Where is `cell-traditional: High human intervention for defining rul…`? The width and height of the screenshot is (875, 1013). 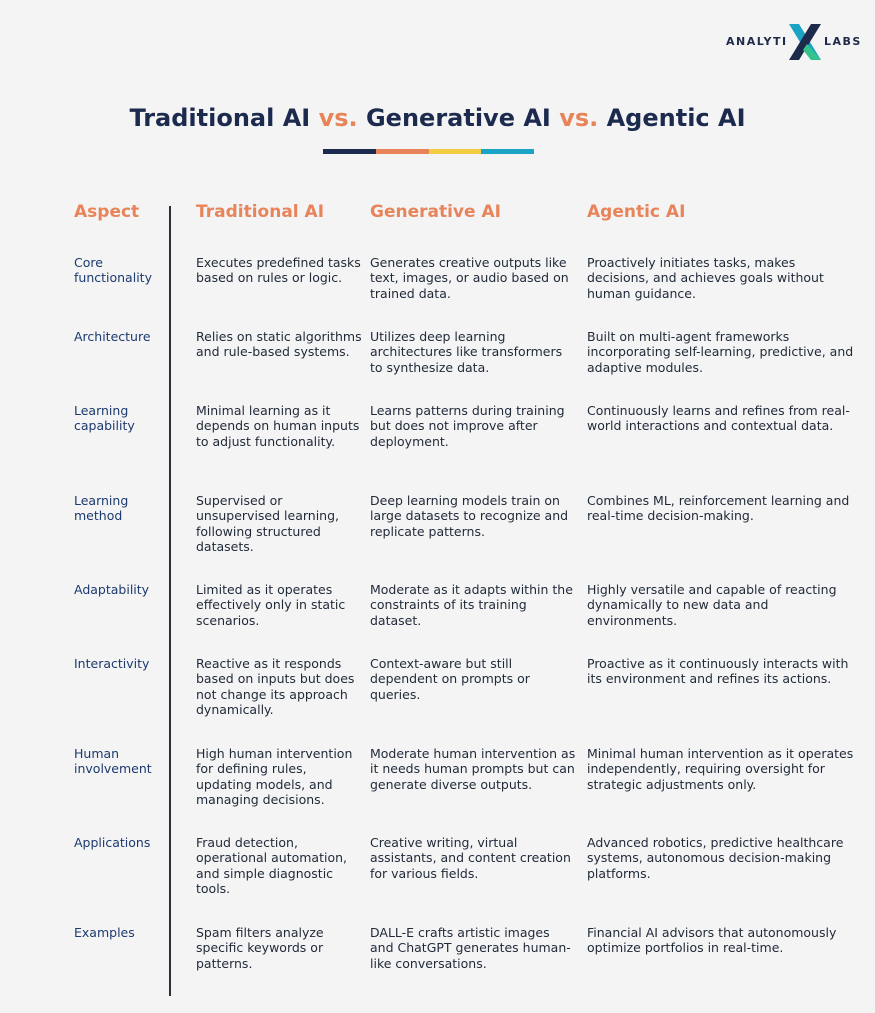 cell-traditional: High human intervention for defining rul… is located at coordinates (274, 776).